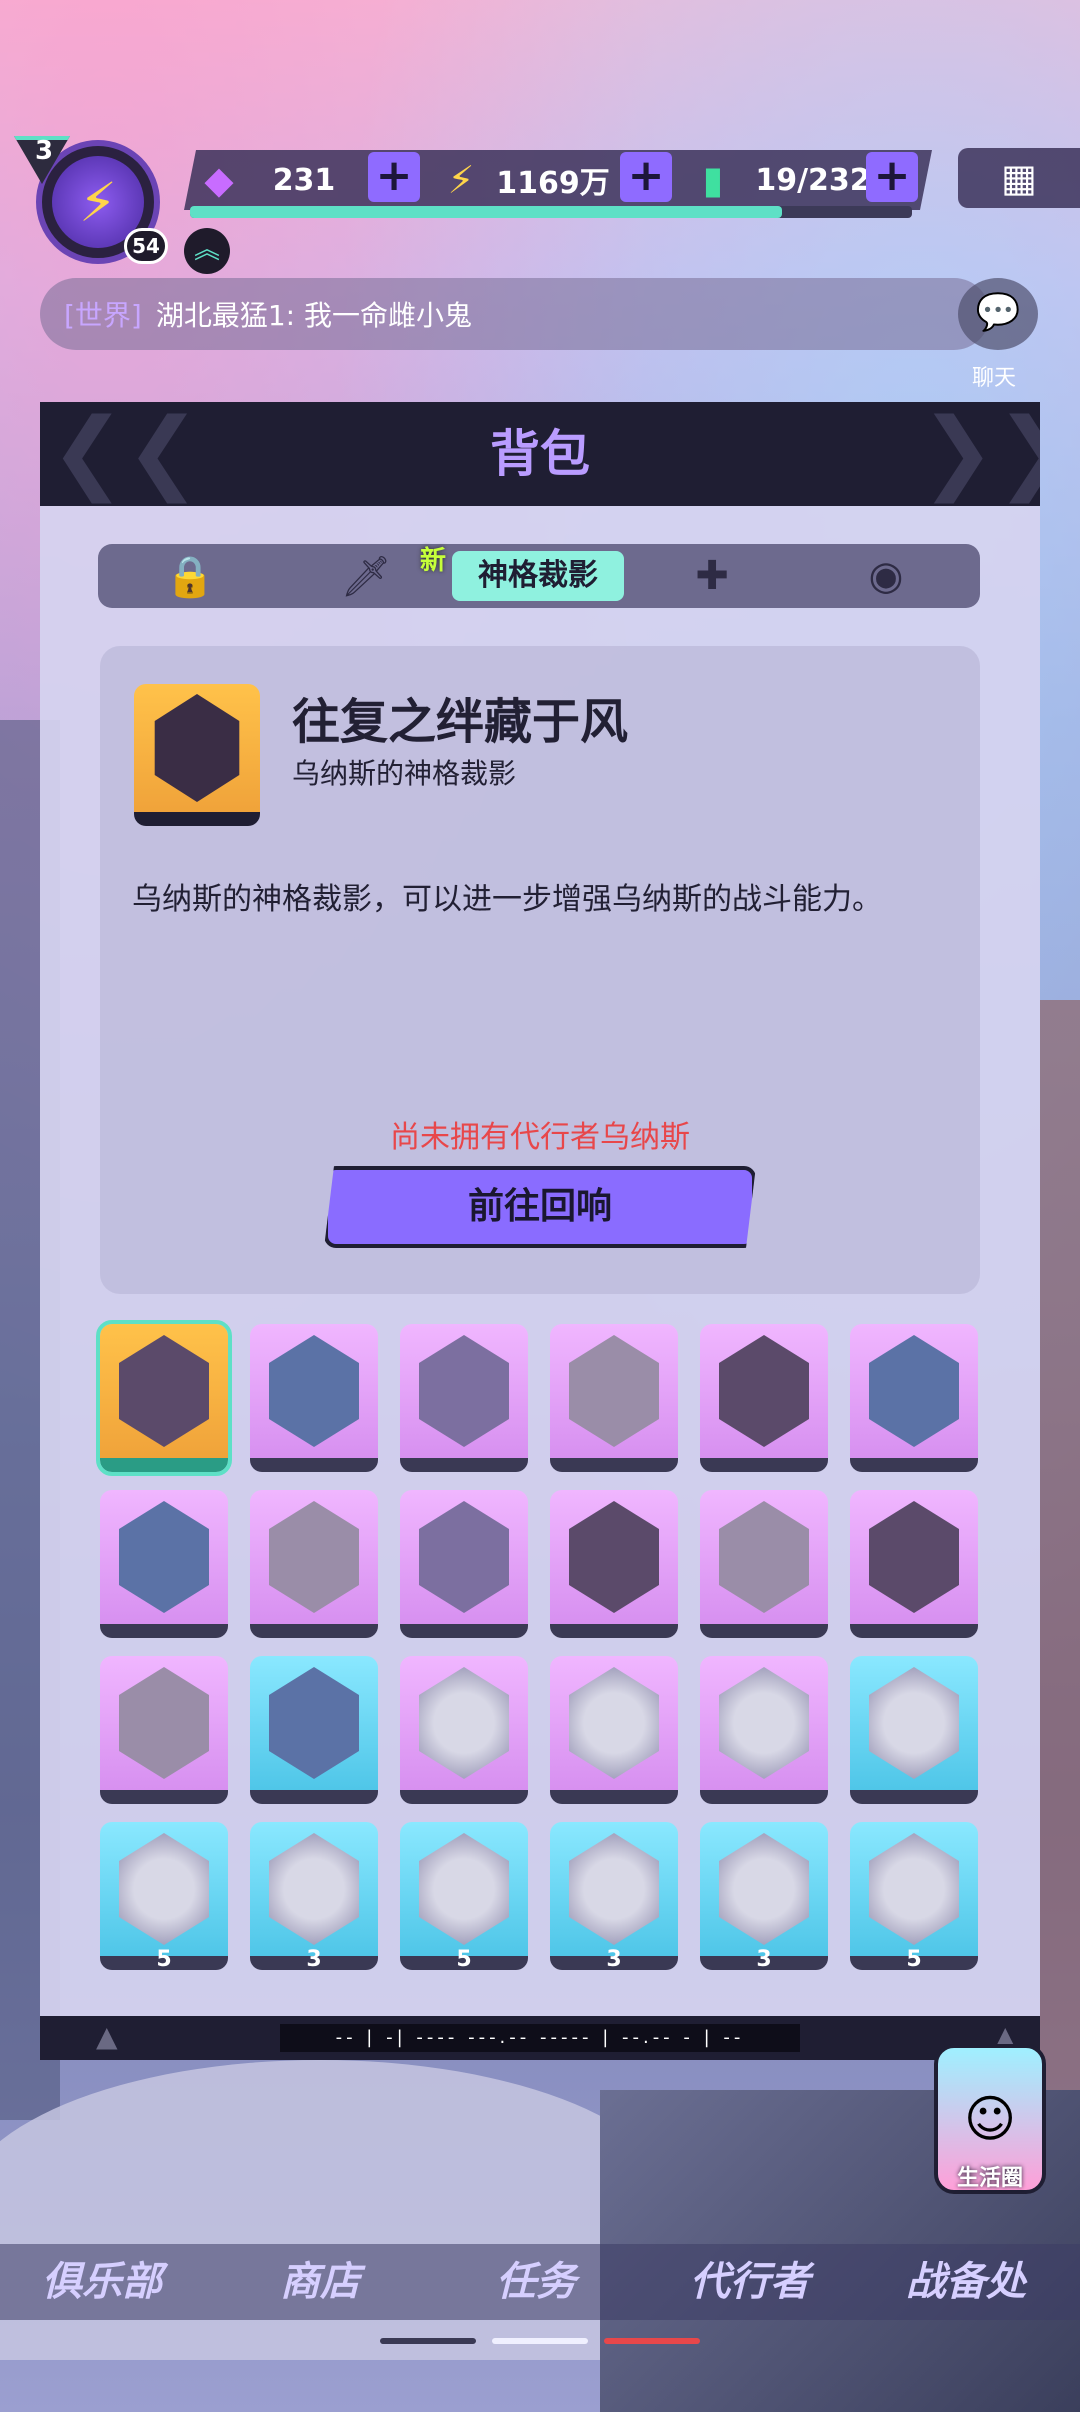 The width and height of the screenshot is (1080, 2412). What do you see at coordinates (304, 180) in the screenshot?
I see `crystal-count: 231` at bounding box center [304, 180].